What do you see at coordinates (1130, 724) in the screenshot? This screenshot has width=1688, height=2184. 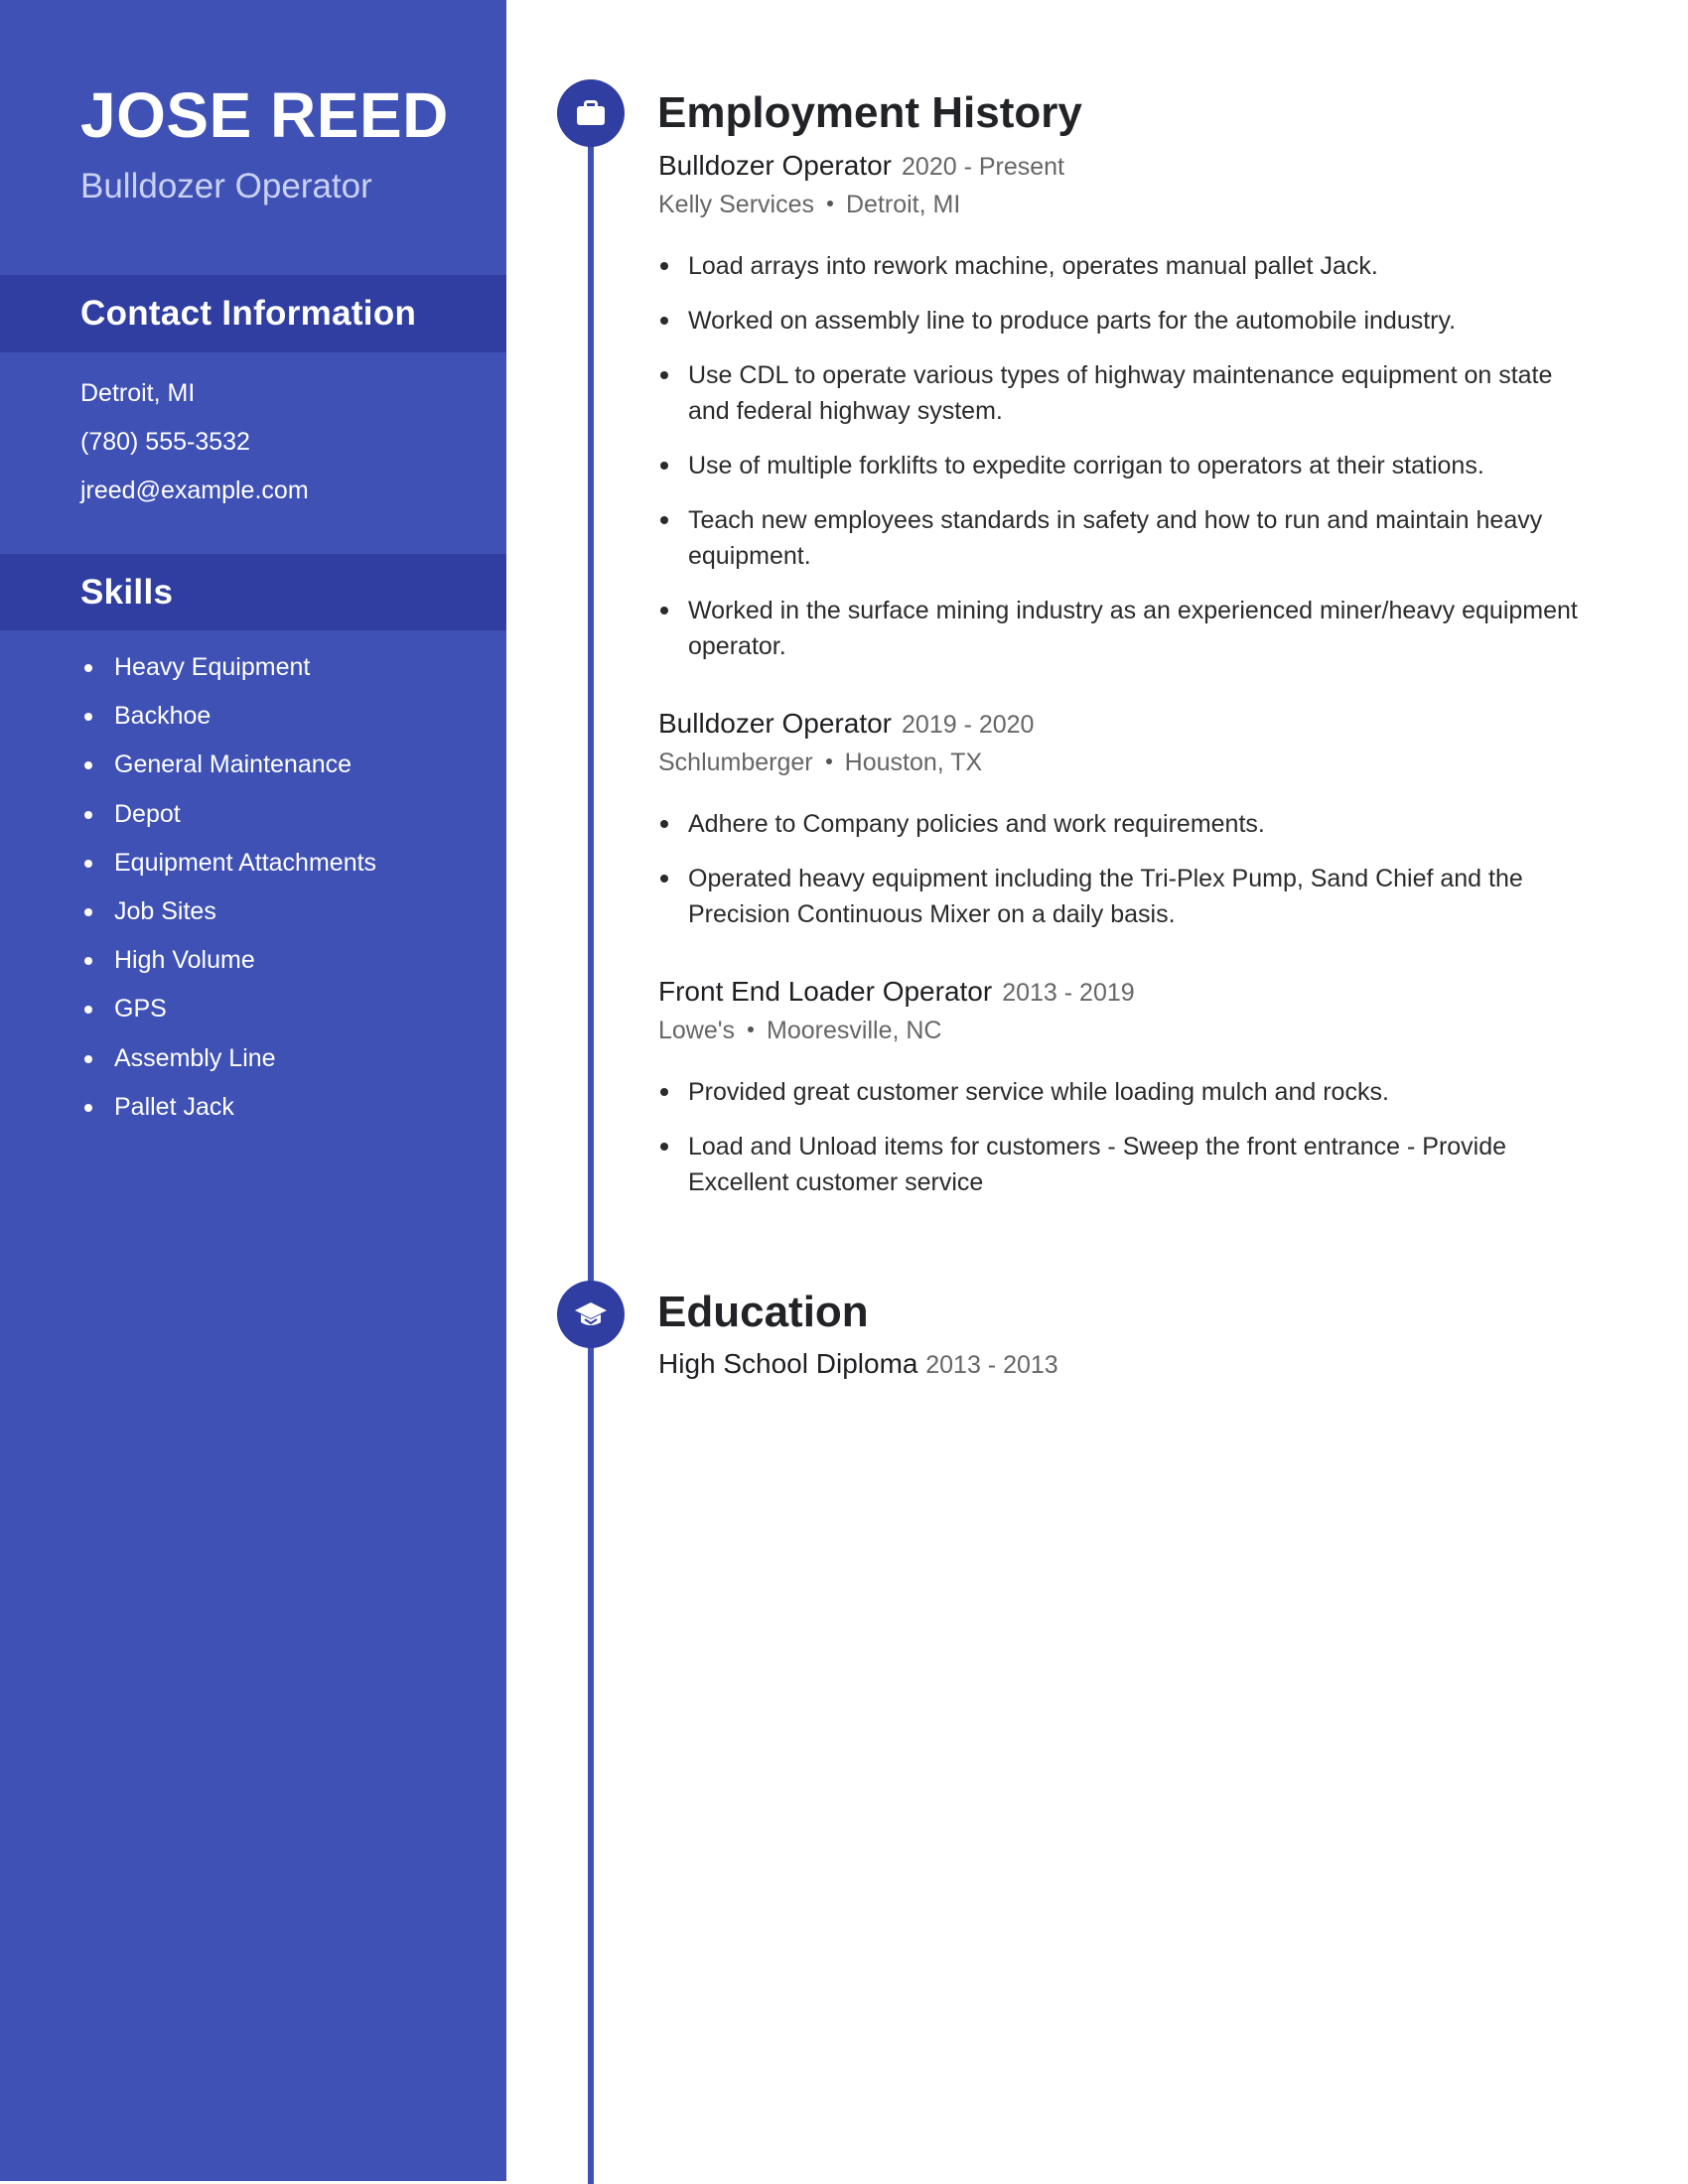 I see `job-header: Bulldozer Operator 2019 - 2020` at bounding box center [1130, 724].